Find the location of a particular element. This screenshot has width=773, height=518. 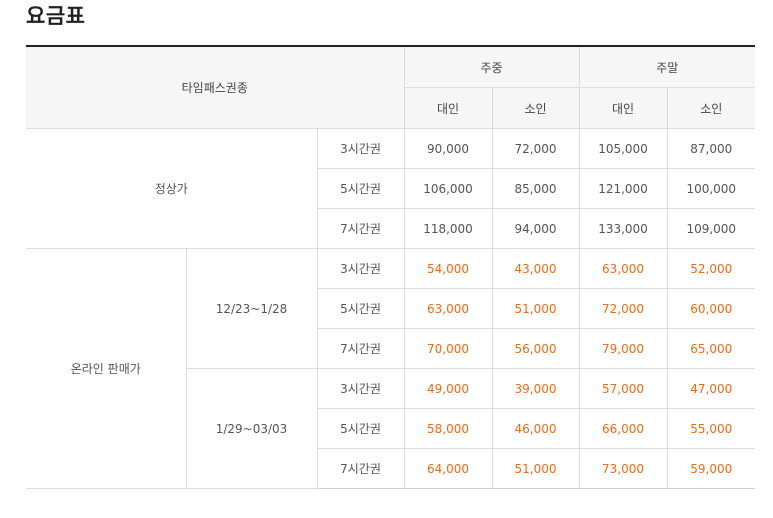

sale-price-cell: 58,000 is located at coordinates (448, 428).